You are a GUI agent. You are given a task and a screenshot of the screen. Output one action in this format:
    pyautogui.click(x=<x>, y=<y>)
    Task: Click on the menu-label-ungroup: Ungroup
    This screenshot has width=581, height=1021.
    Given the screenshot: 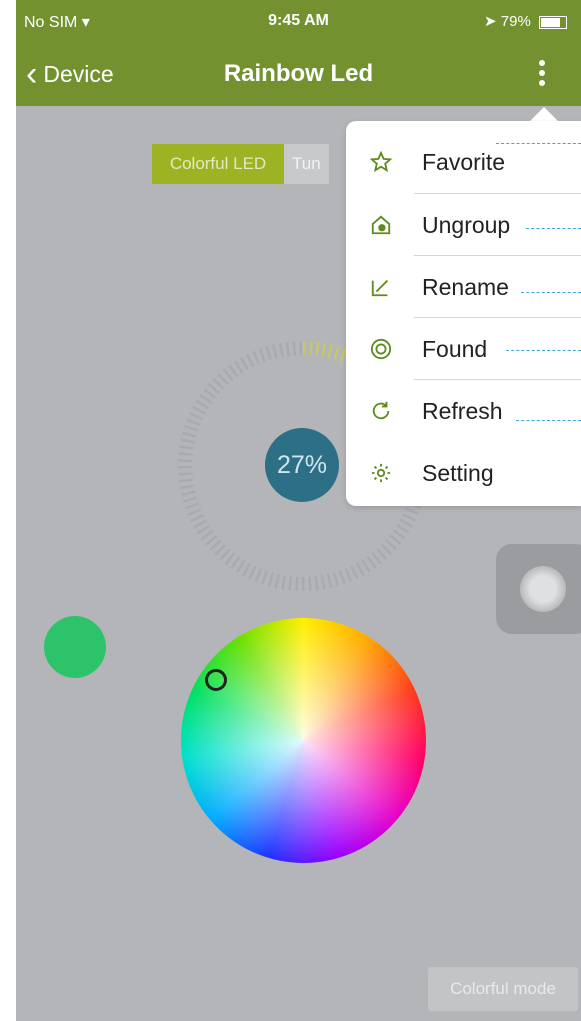 What is the action you would take?
    pyautogui.click(x=466, y=224)
    